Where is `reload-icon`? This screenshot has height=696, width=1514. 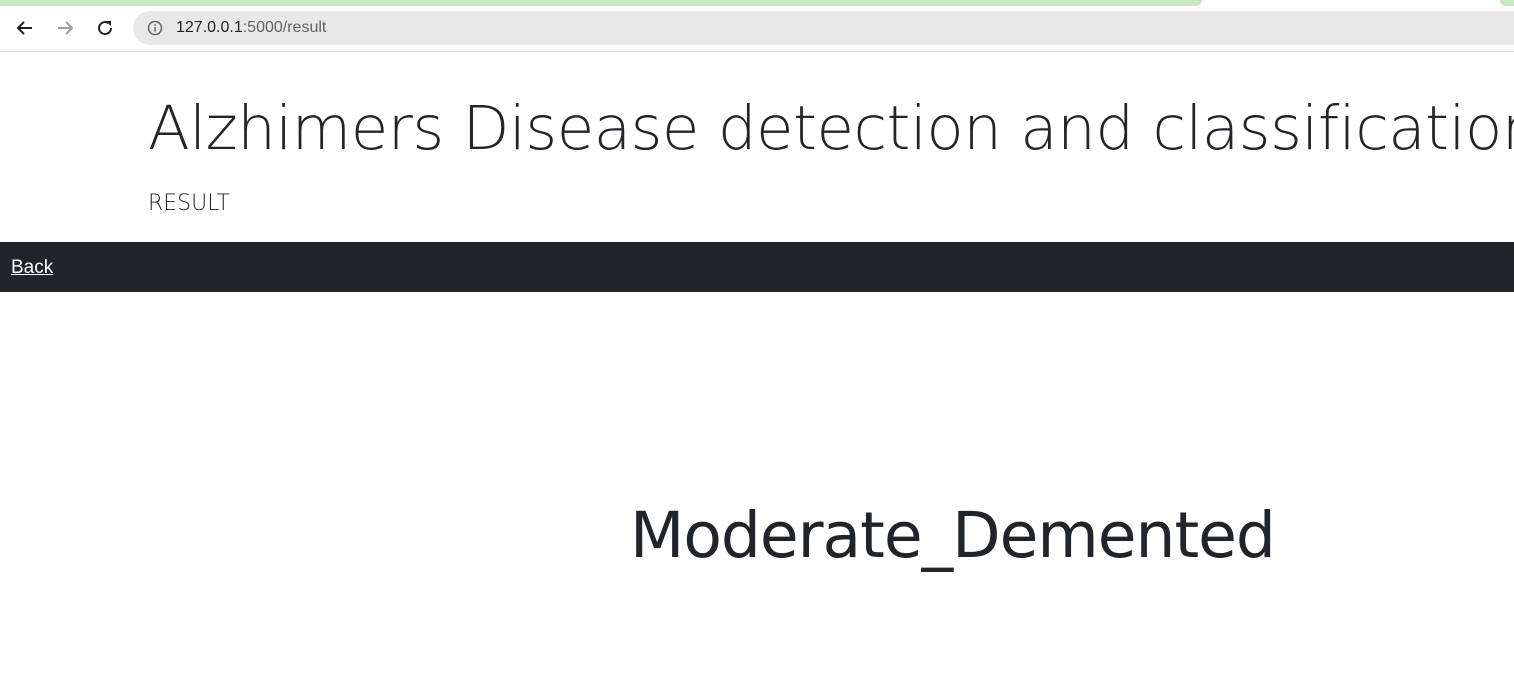
reload-icon is located at coordinates (105, 28).